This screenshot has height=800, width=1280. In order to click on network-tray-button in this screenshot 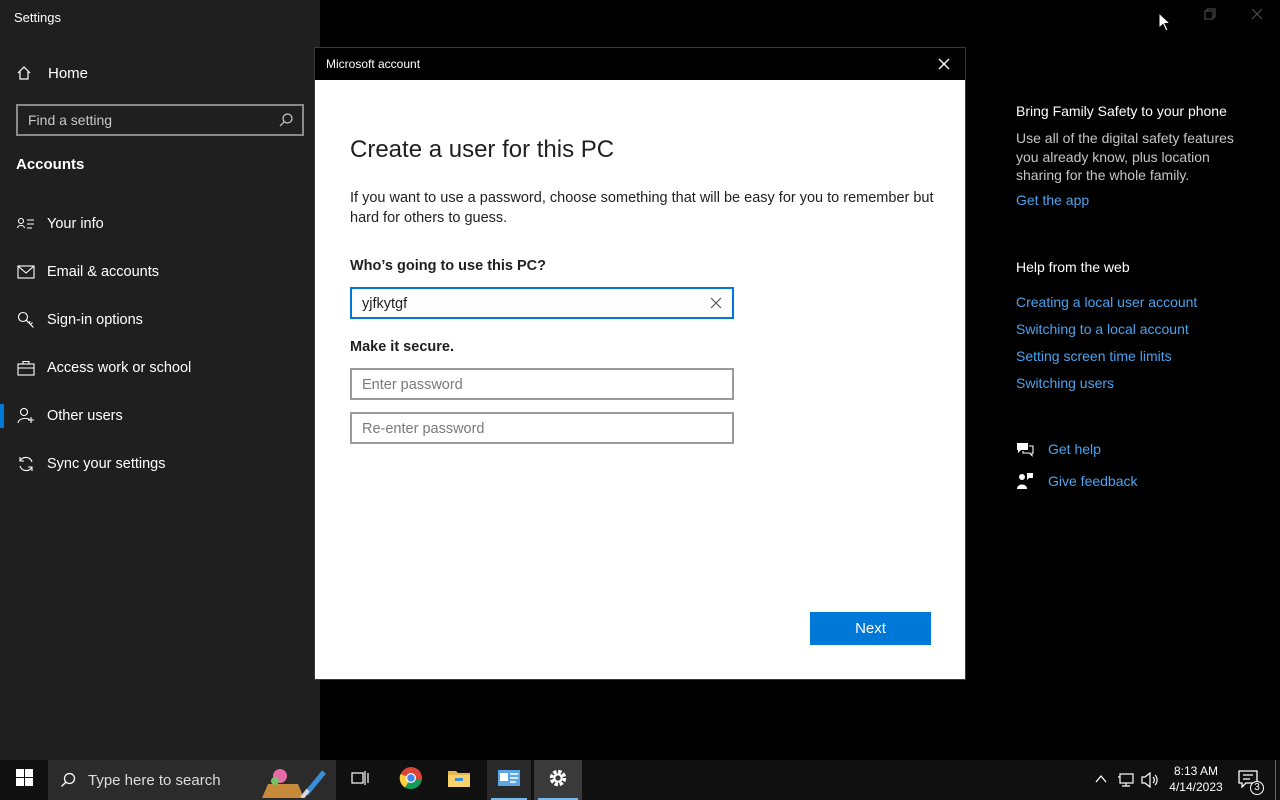, I will do `click(1126, 782)`.